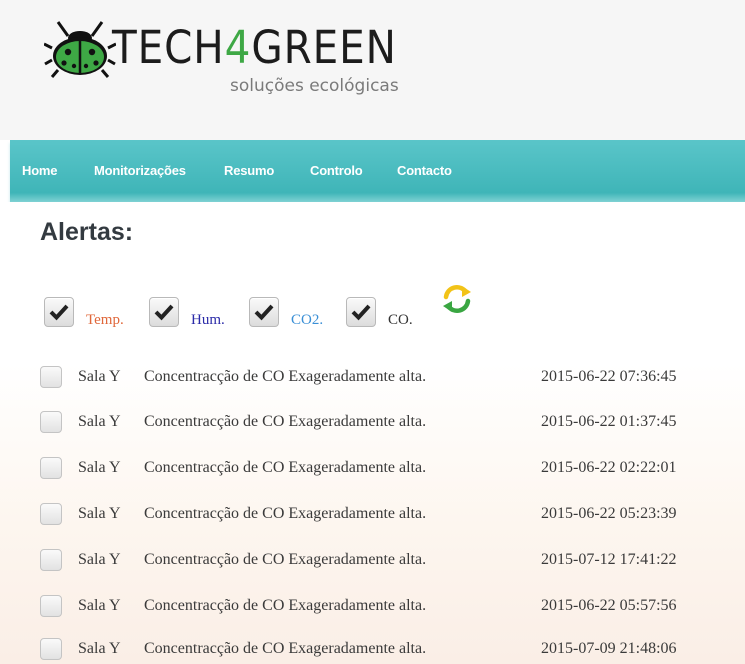 The height and width of the screenshot is (664, 745). What do you see at coordinates (400, 320) in the screenshot?
I see `filter-co-label: CO.` at bounding box center [400, 320].